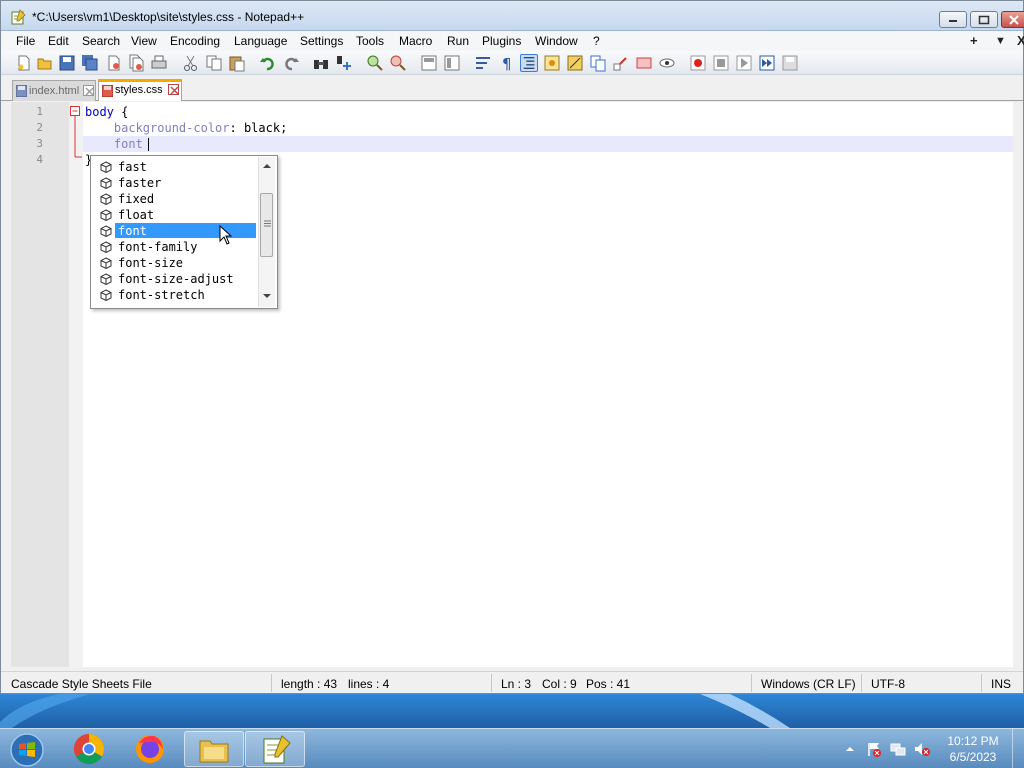 This screenshot has height=768, width=1024. I want to click on word-wrap-icon, so click(483, 63).